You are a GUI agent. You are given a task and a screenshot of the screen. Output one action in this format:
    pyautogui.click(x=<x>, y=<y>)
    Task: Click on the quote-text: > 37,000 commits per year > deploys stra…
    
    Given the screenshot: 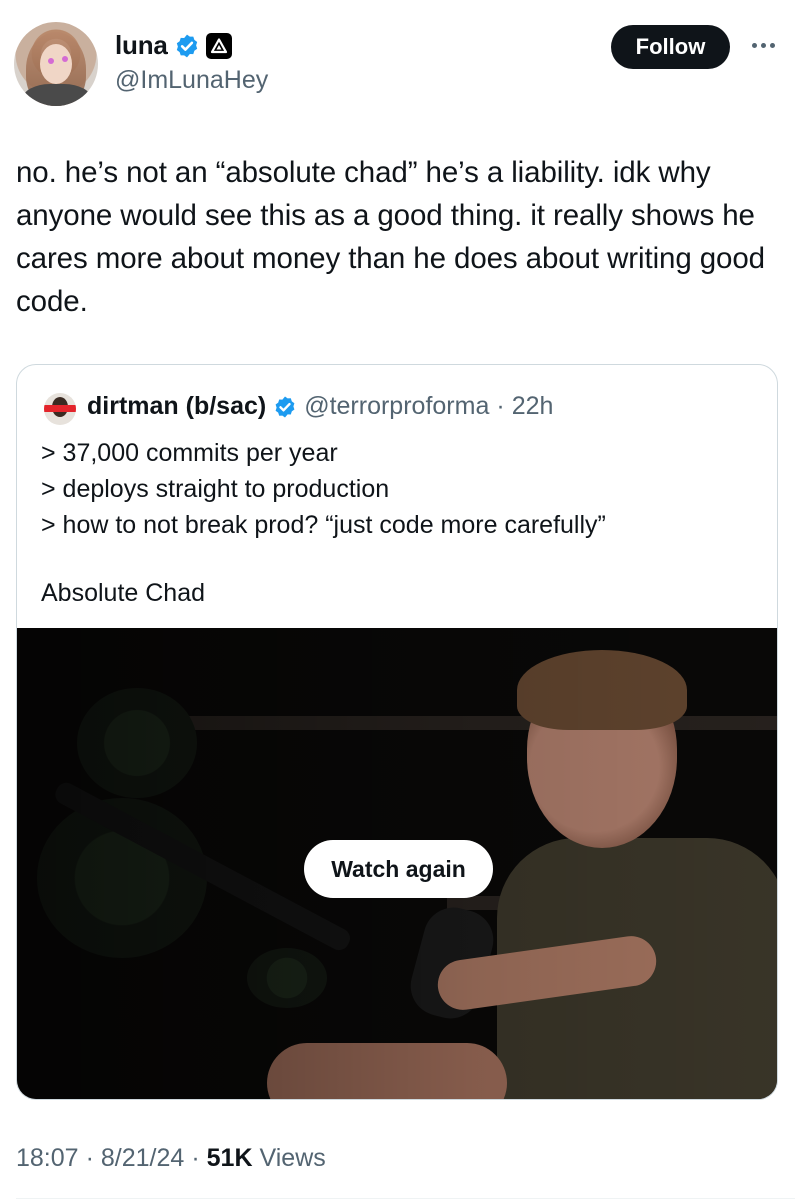 What is the action you would take?
    pyautogui.click(x=323, y=489)
    